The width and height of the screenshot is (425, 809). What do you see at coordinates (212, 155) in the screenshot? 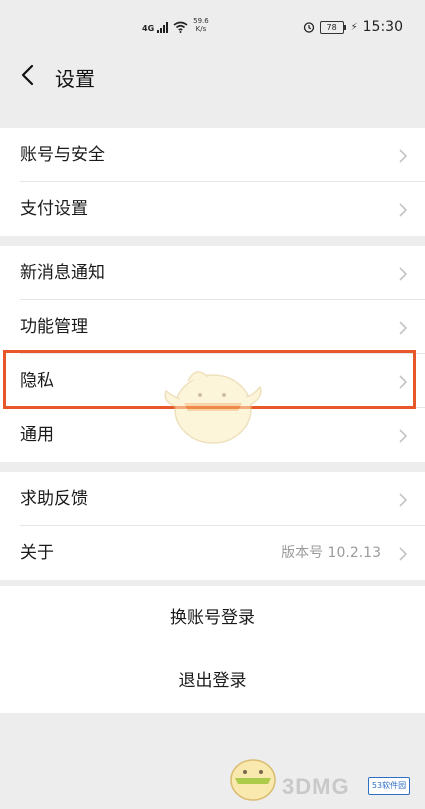
I see `menu-item-account-security: 账号与安全` at bounding box center [212, 155].